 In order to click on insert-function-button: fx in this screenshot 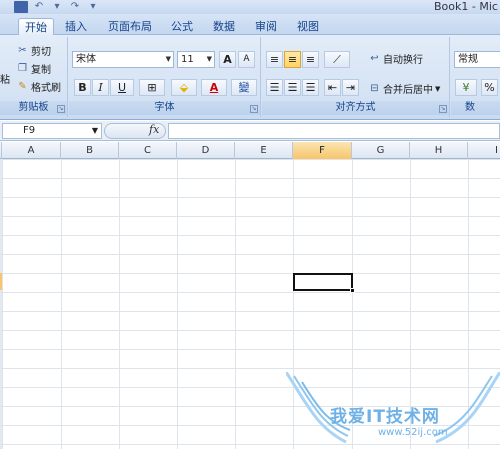, I will do `click(154, 129)`.